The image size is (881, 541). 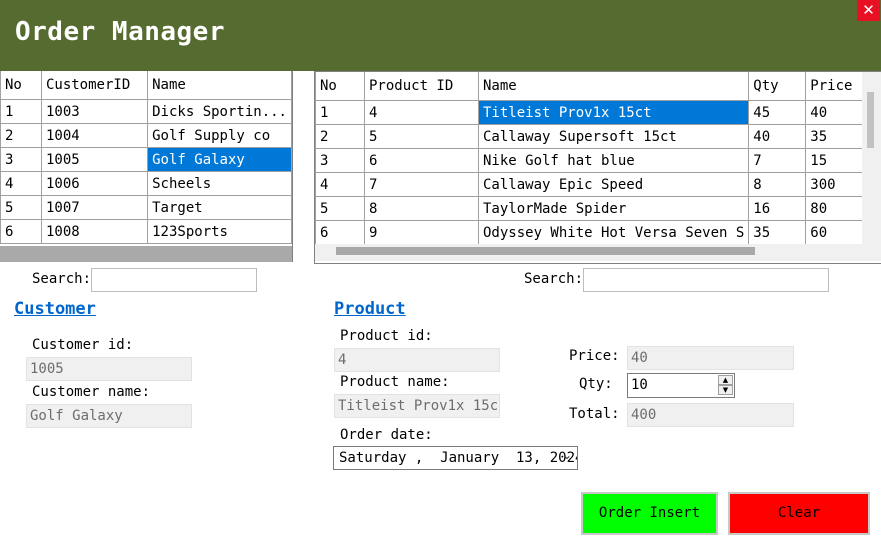 I want to click on product-grid-vertical-scroll-thumb, so click(x=870, y=120).